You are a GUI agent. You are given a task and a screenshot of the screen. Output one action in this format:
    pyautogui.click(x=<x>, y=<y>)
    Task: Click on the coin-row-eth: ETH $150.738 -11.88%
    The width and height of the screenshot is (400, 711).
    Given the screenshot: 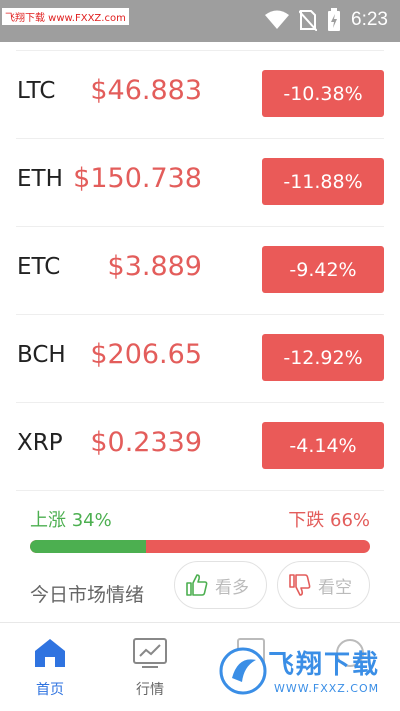 What is the action you would take?
    pyautogui.click(x=200, y=183)
    